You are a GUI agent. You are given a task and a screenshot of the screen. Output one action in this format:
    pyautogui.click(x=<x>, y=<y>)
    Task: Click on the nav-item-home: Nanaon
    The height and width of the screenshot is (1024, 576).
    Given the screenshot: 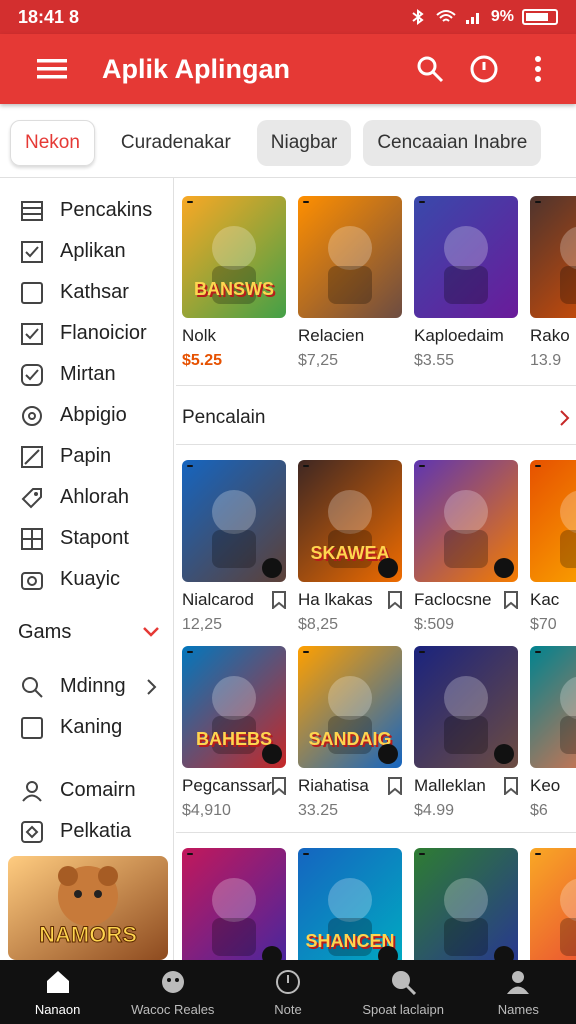 What is the action you would take?
    pyautogui.click(x=58, y=992)
    